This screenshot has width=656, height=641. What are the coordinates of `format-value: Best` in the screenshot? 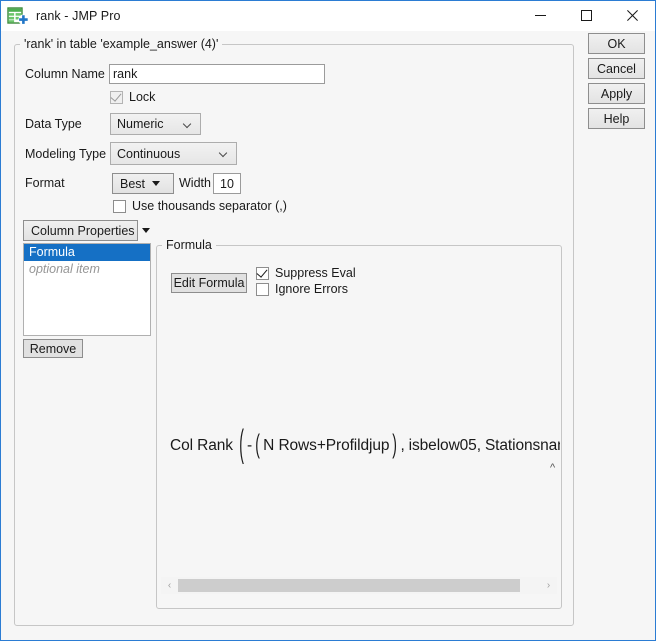 It's located at (133, 183).